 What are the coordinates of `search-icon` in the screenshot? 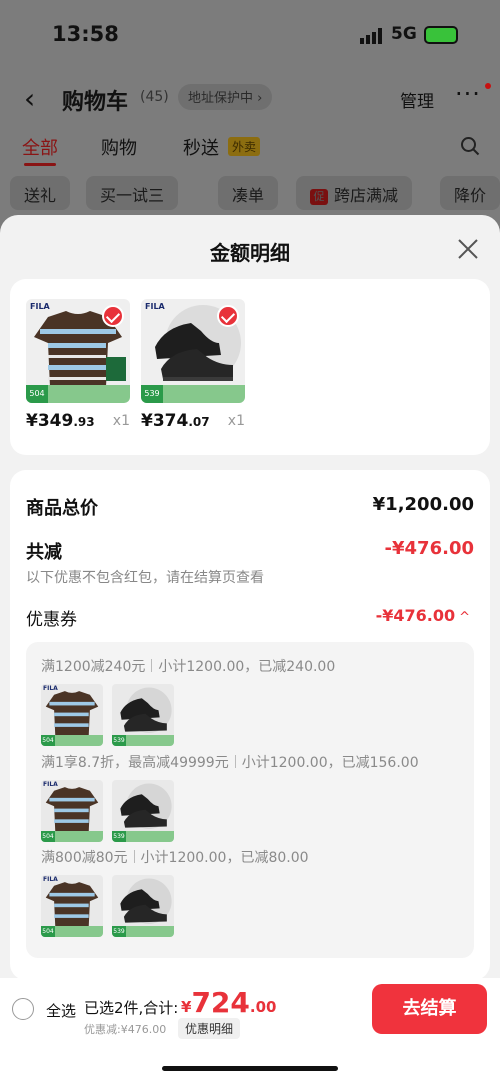 It's located at (470, 146).